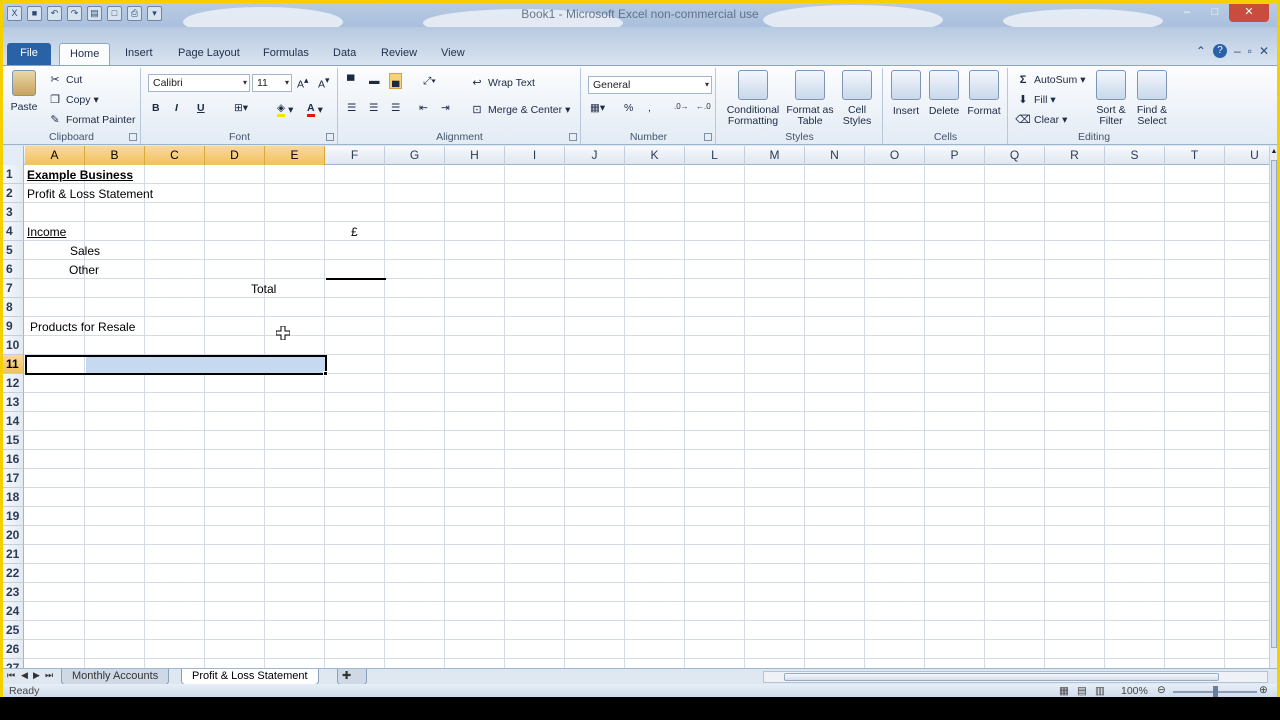 Image resolution: width=1280 pixels, height=720 pixels. What do you see at coordinates (55, 155) in the screenshot?
I see `column-header-a: A` at bounding box center [55, 155].